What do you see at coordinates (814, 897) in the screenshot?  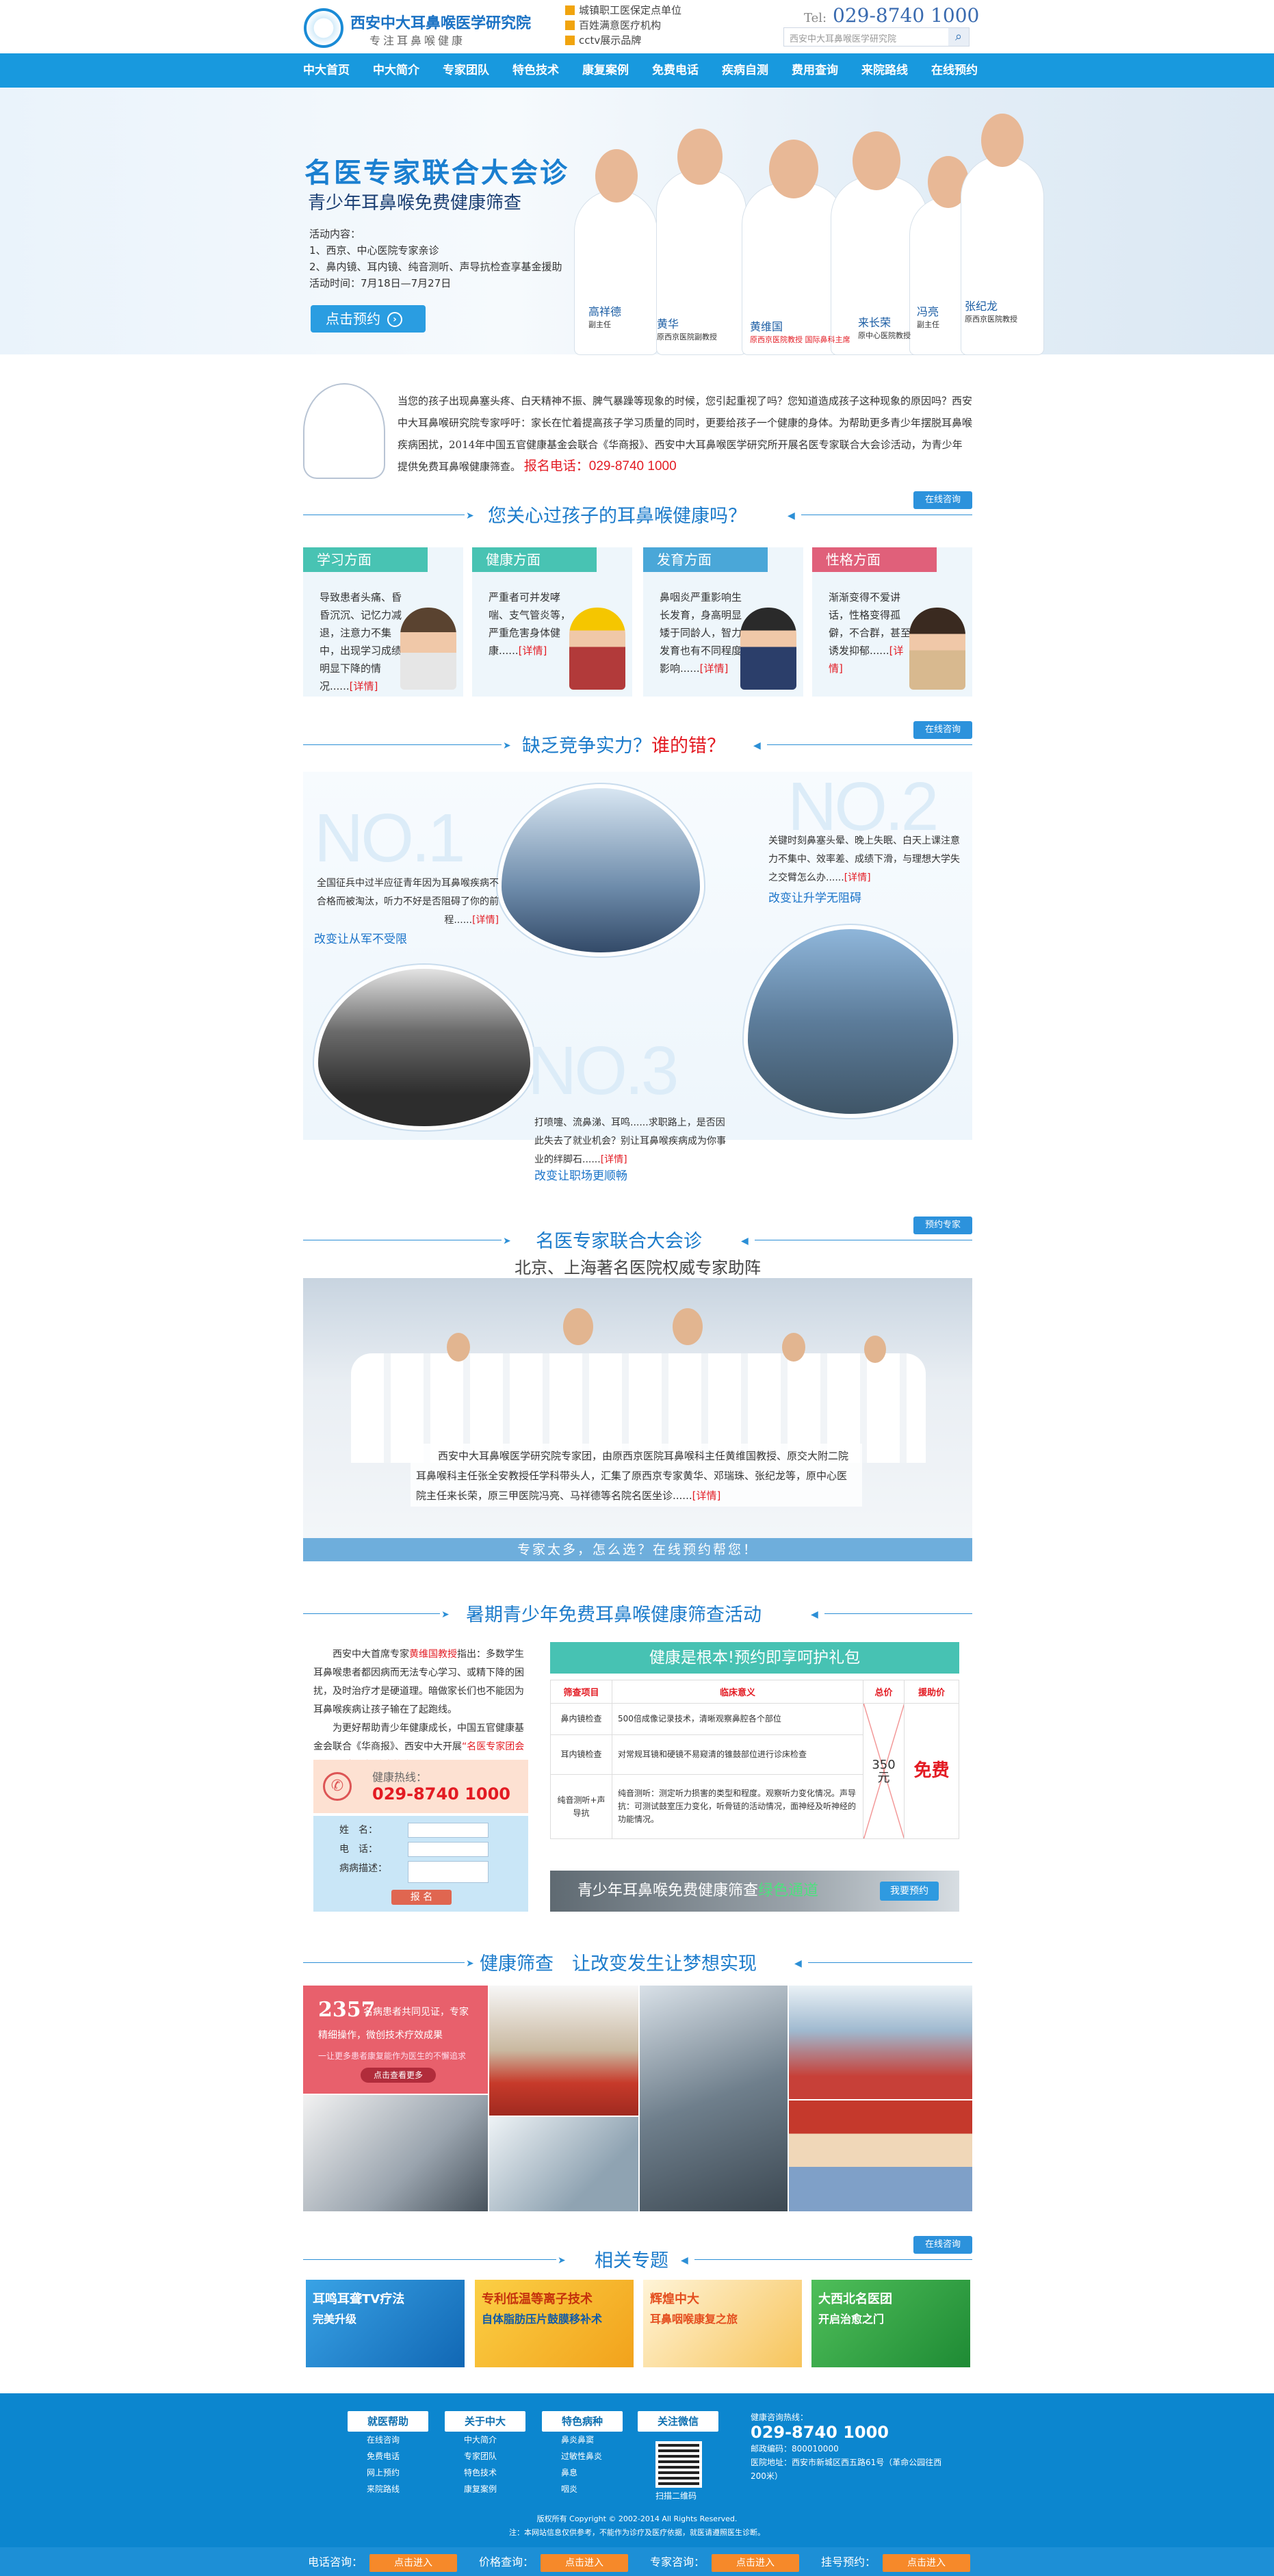 I see `no2-link: 改变让升学无阻碍` at bounding box center [814, 897].